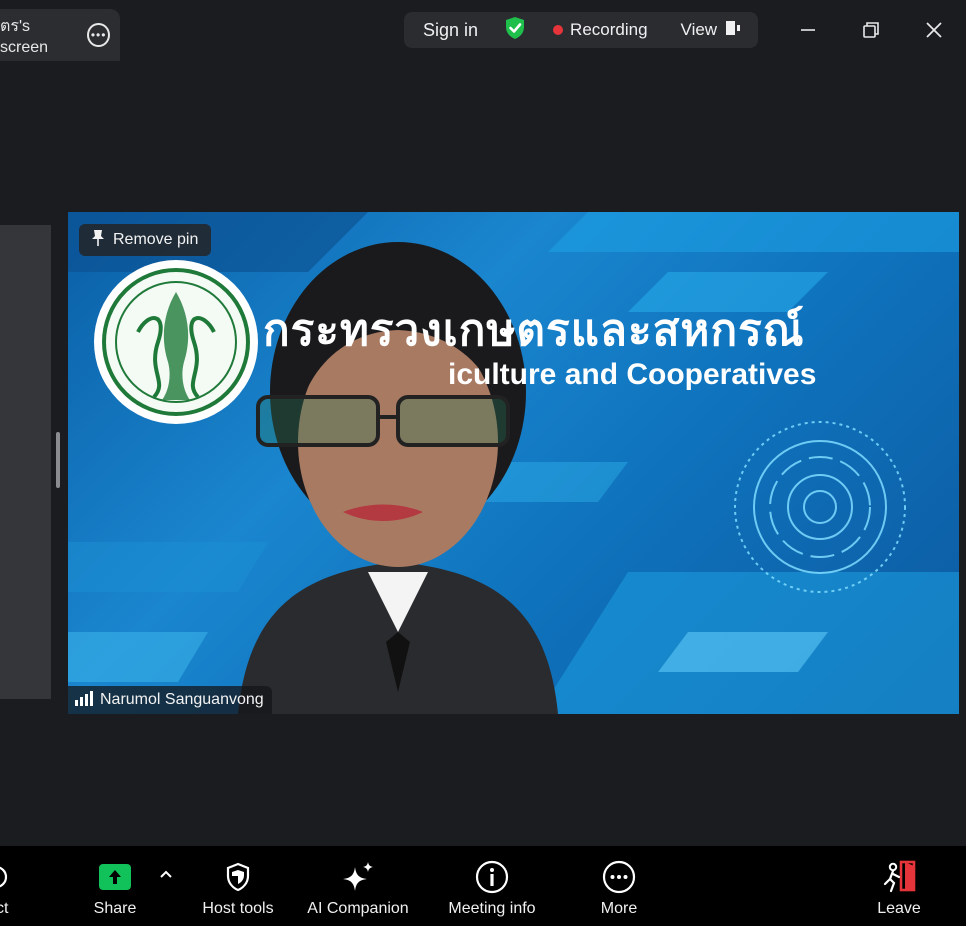 The height and width of the screenshot is (926, 966). I want to click on leave-label: Leave, so click(899, 908).